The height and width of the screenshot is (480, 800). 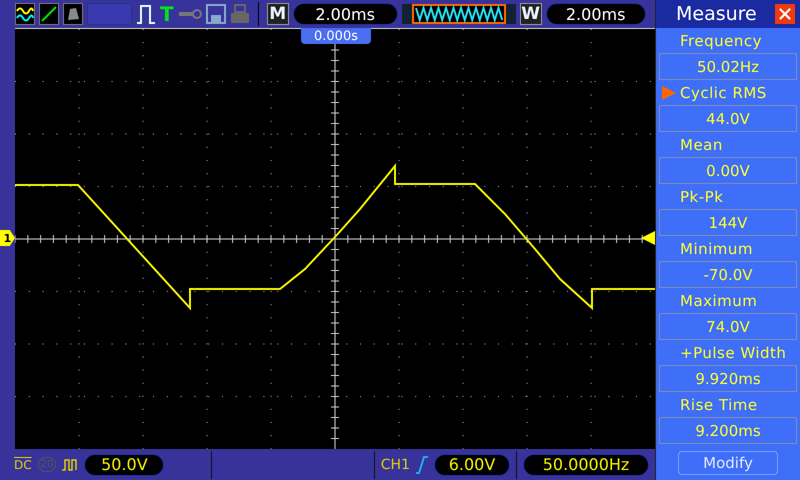 What do you see at coordinates (49, 14) in the screenshot?
I see `line-icon` at bounding box center [49, 14].